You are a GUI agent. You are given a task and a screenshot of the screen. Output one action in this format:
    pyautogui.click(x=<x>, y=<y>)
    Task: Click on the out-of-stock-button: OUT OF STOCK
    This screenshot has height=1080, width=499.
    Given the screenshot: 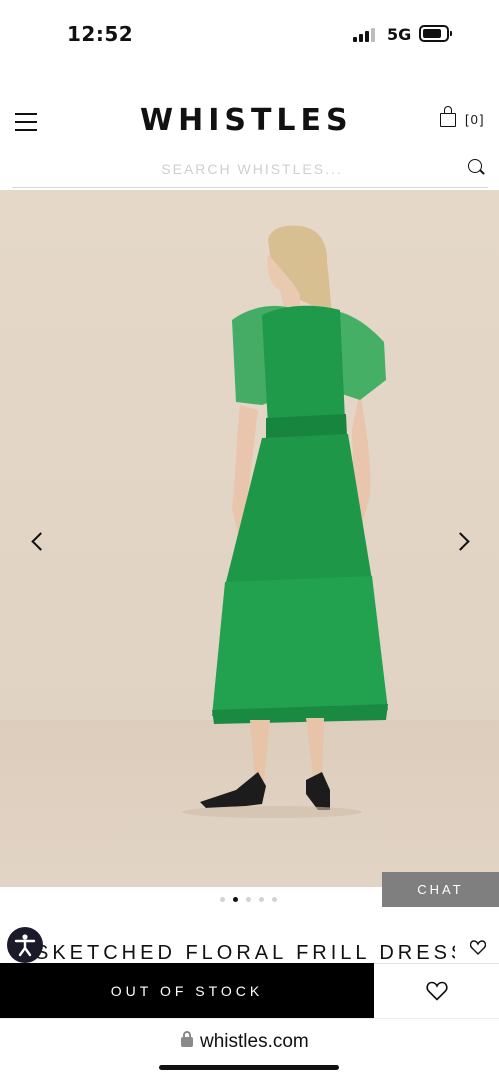 What is the action you would take?
    pyautogui.click(x=187, y=990)
    